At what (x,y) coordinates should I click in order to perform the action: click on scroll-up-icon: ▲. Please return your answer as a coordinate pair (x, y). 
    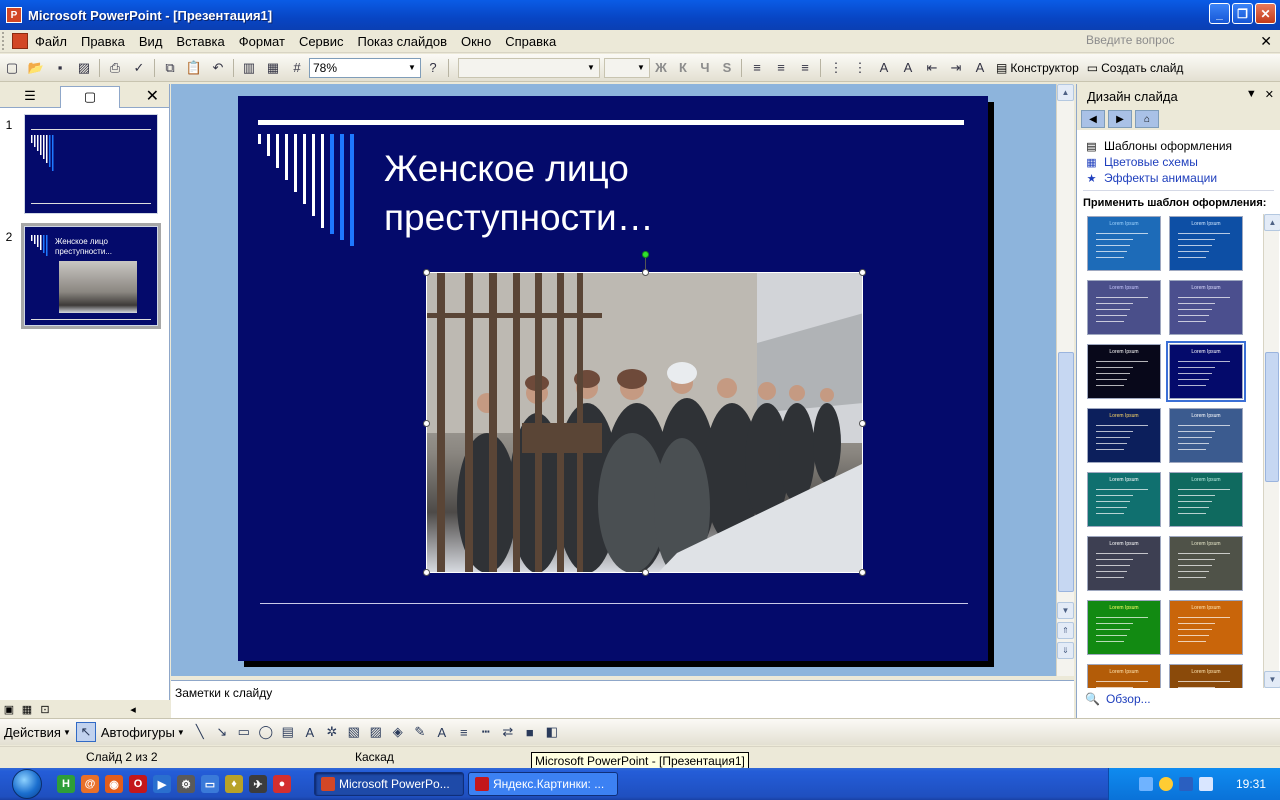
    Looking at the image, I should click on (1272, 222).